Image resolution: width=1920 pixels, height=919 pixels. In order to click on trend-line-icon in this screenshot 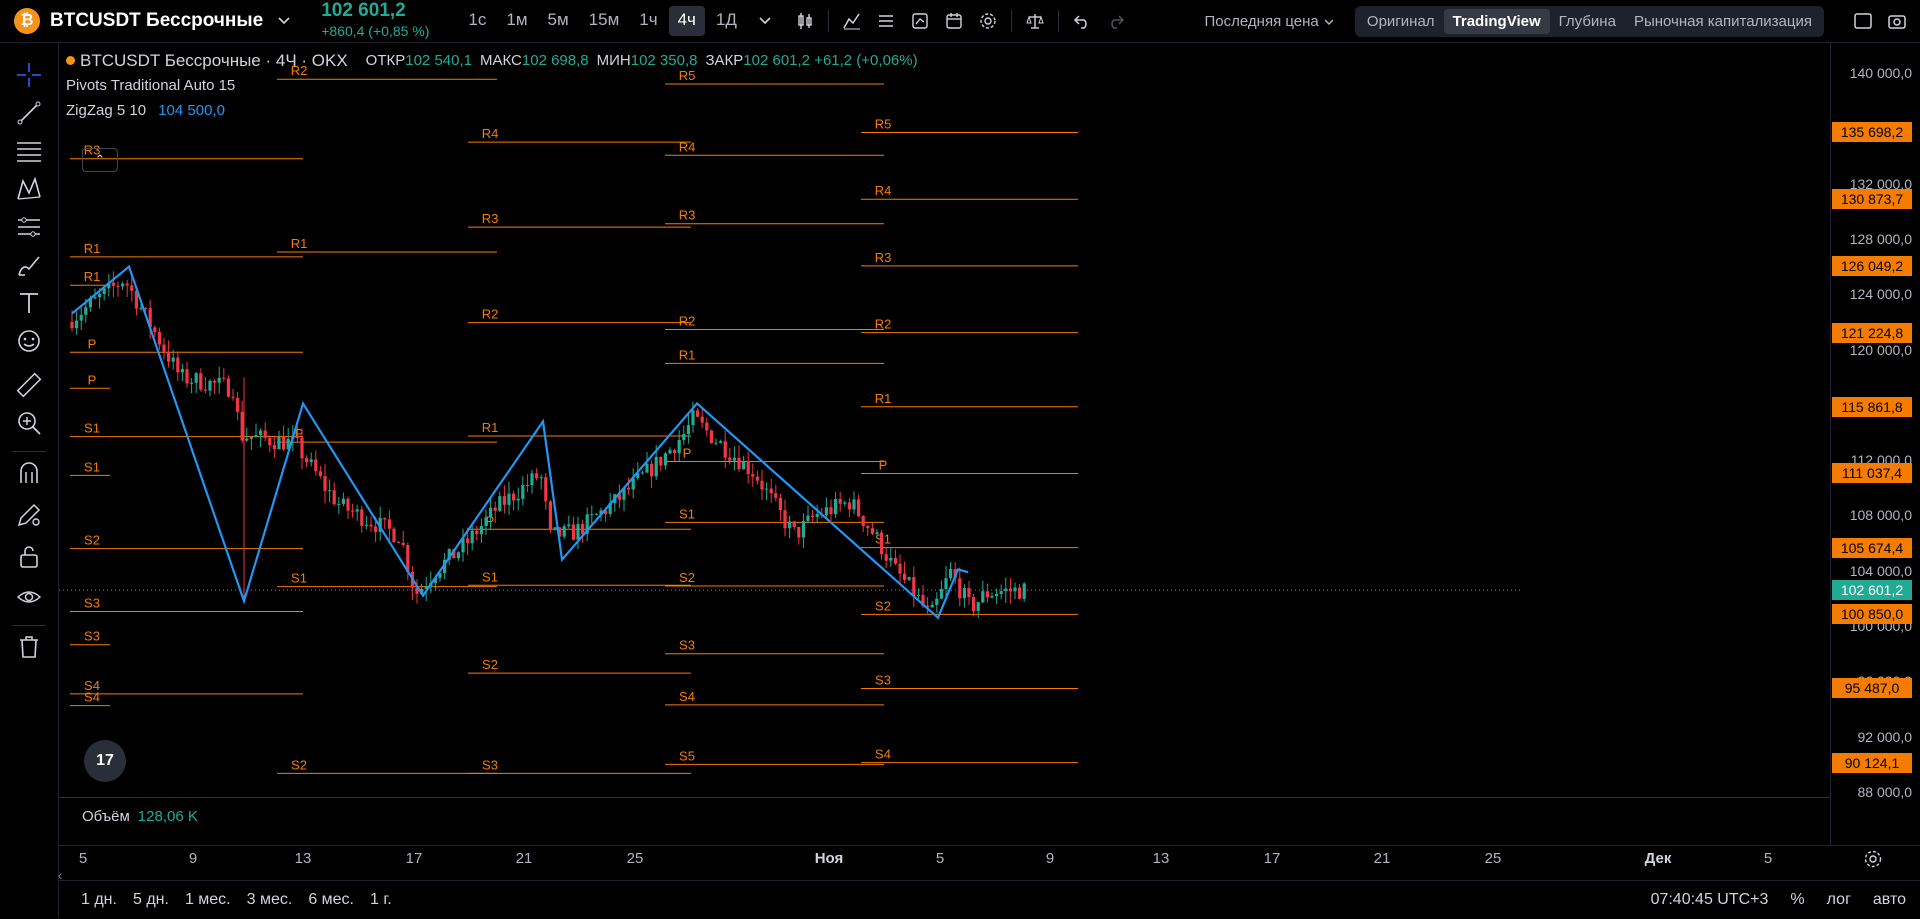, I will do `click(29, 113)`.